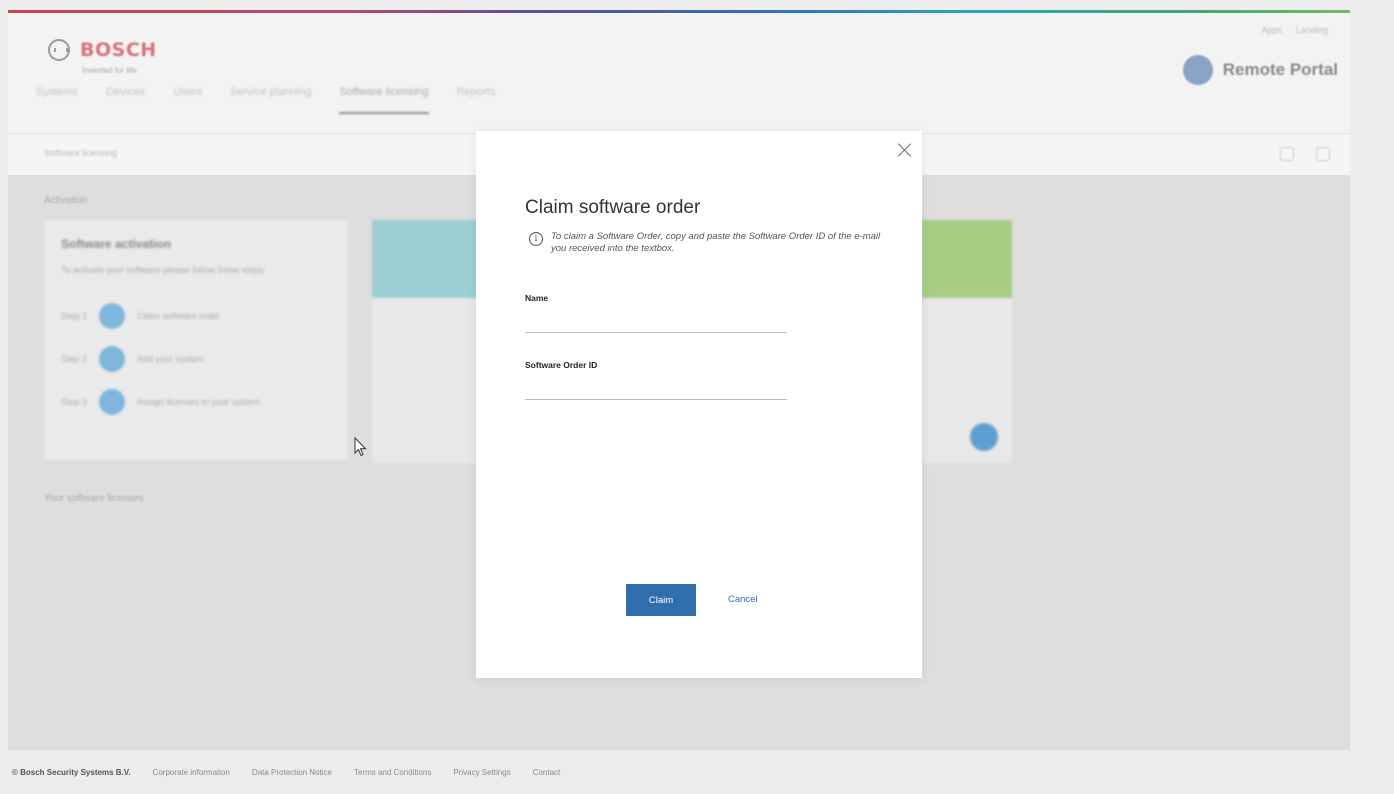 Image resolution: width=1394 pixels, height=794 pixels. I want to click on assign-license-card, so click(967, 341).